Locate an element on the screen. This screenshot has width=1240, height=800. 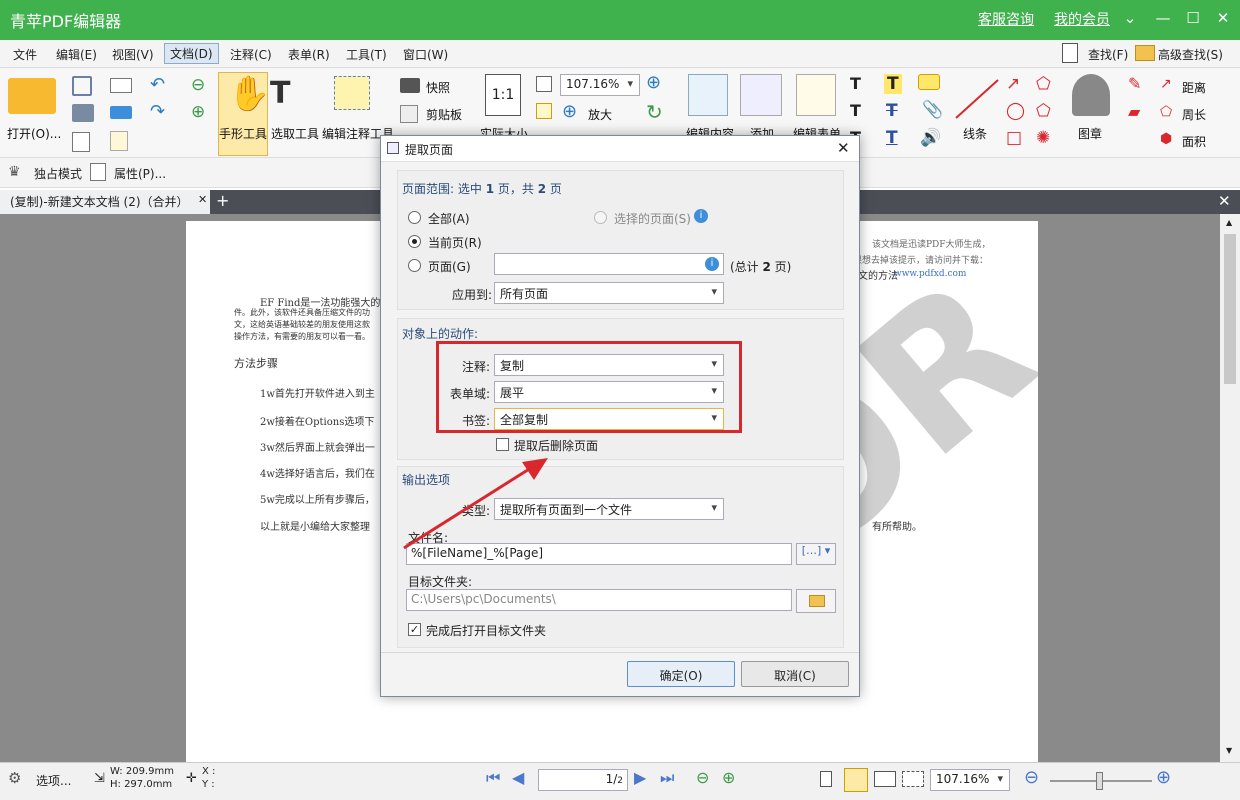
nav-forward-icon: ⊕ is located at coordinates (728, 777).